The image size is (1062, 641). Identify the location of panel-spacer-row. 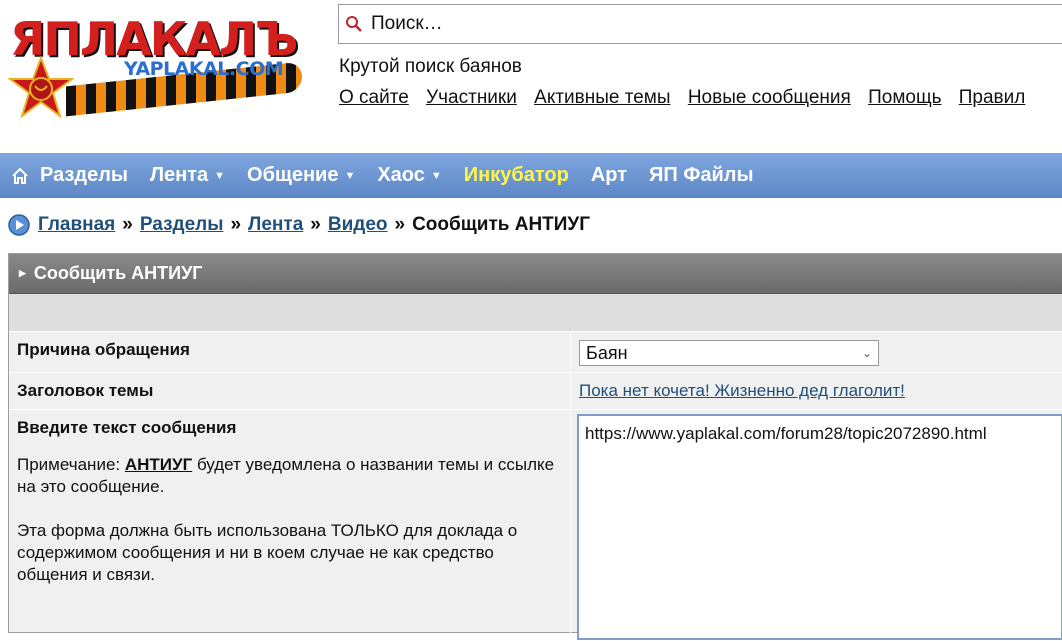
(535, 313).